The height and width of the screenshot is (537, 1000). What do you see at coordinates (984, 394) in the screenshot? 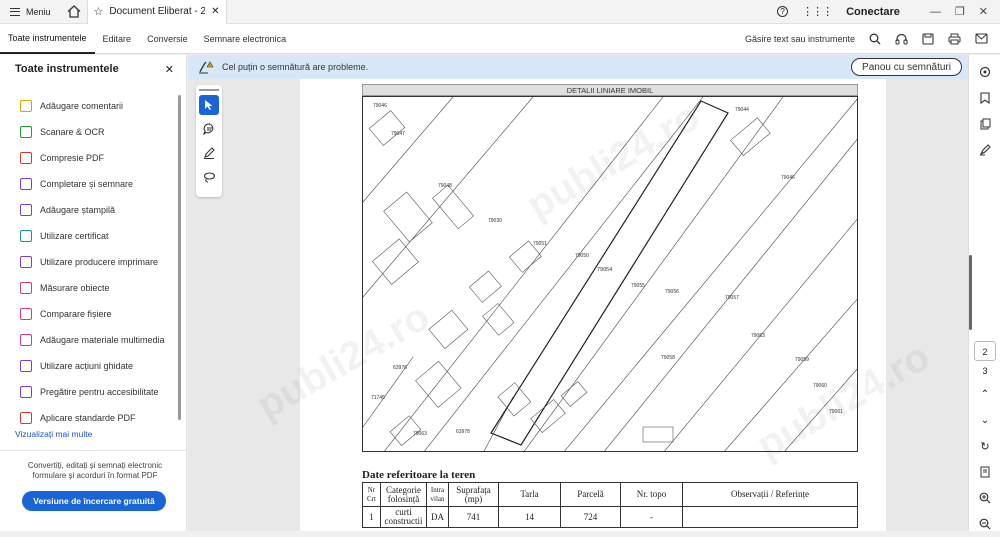
I see `chevron-up-icon: ⌃` at bounding box center [984, 394].